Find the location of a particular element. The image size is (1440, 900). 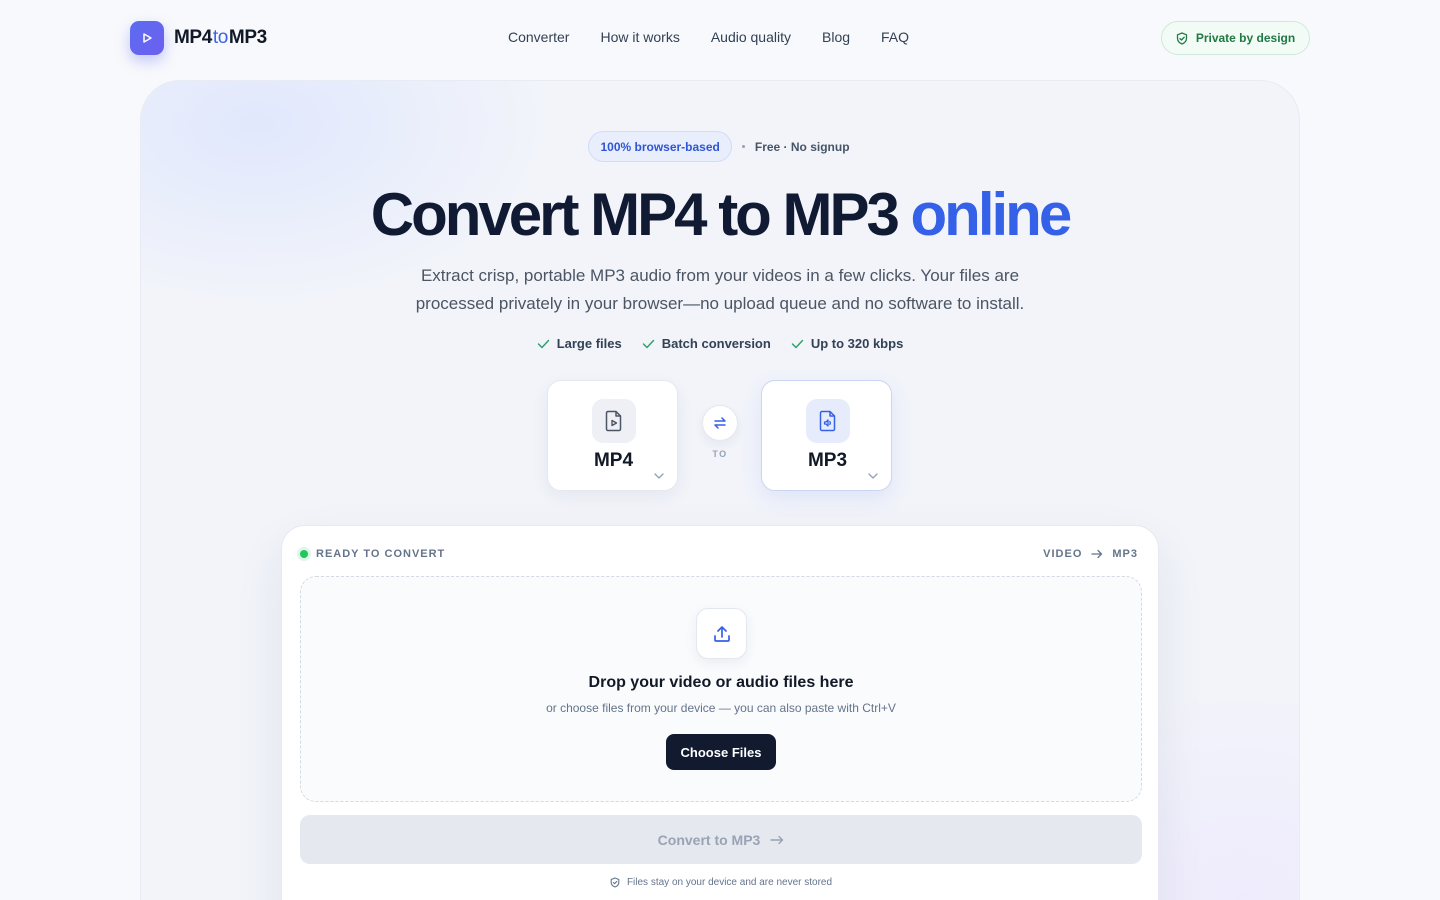

private-badge: Private by design is located at coordinates (1235, 38).